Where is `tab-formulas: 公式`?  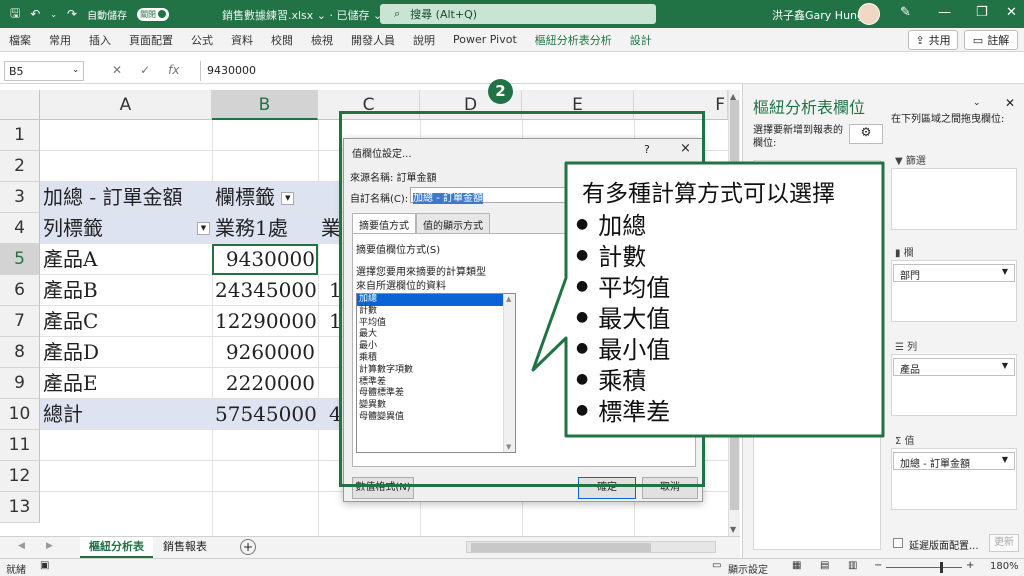 tab-formulas: 公式 is located at coordinates (202, 40).